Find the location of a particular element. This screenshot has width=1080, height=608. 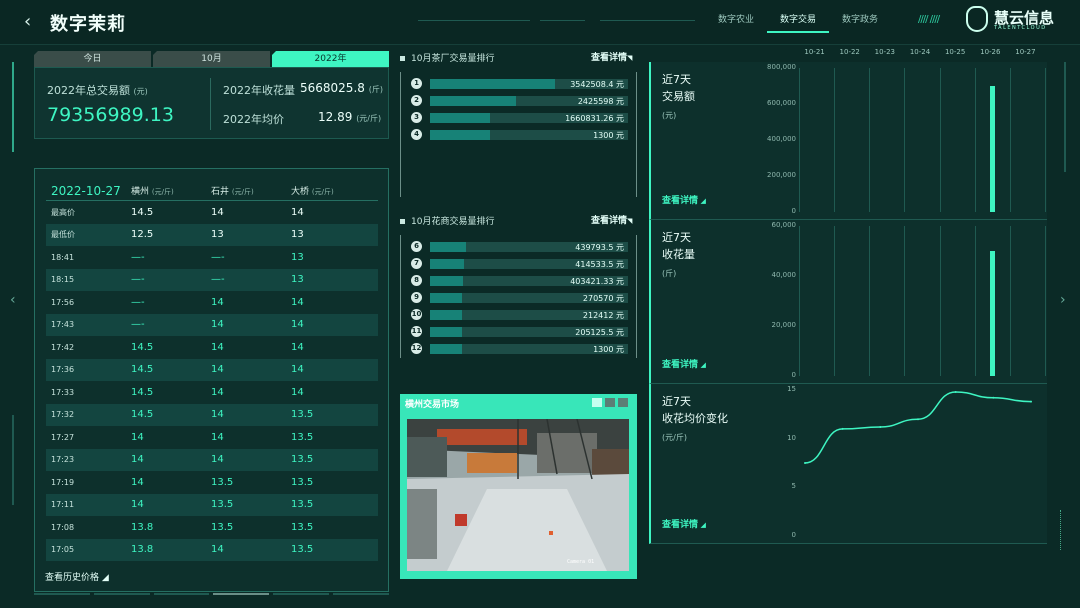

flower-ranking-detail-link: 查看详情◥ is located at coordinates (611, 219).